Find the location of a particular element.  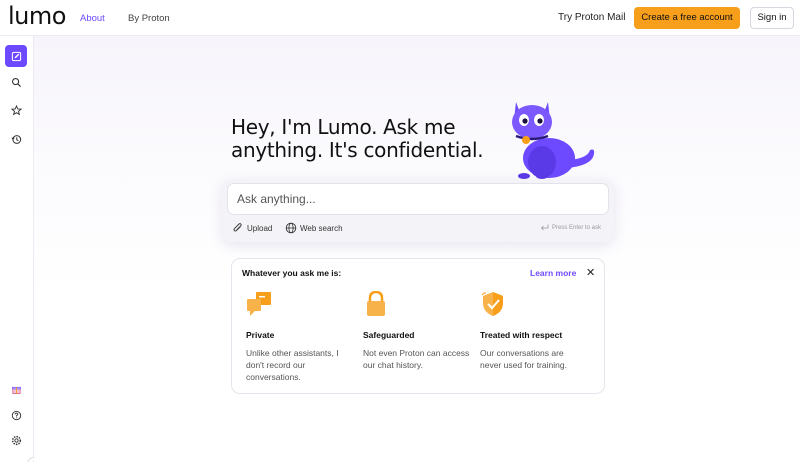

web-search-button: Web search is located at coordinates (314, 228).